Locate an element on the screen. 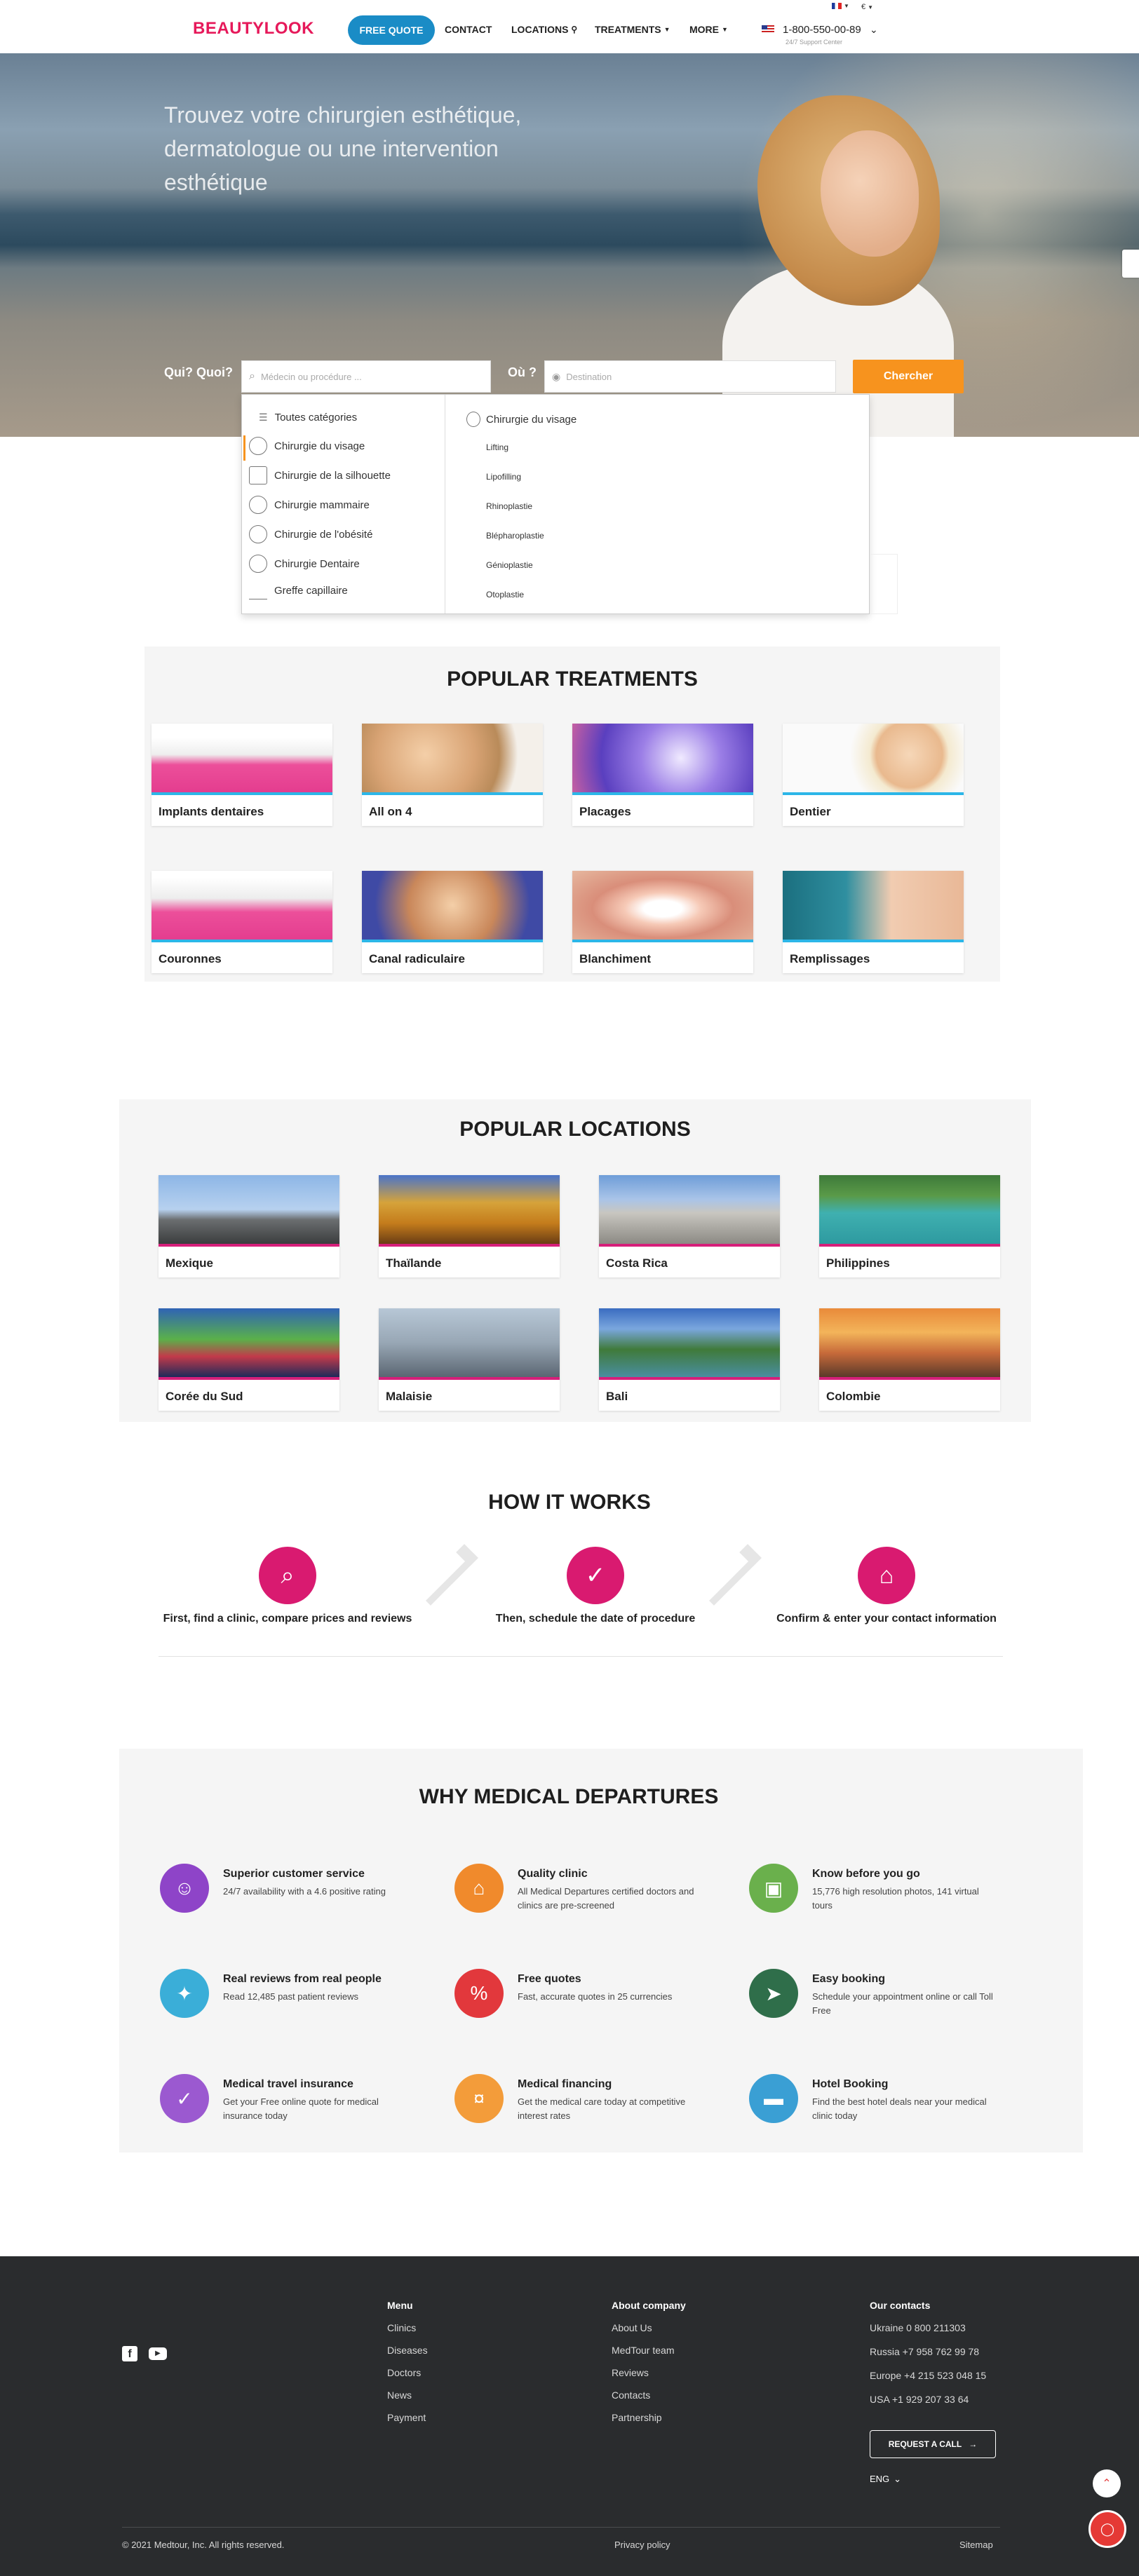 The height and width of the screenshot is (2576, 1139). location-label: Thaïlande is located at coordinates (414, 1263).